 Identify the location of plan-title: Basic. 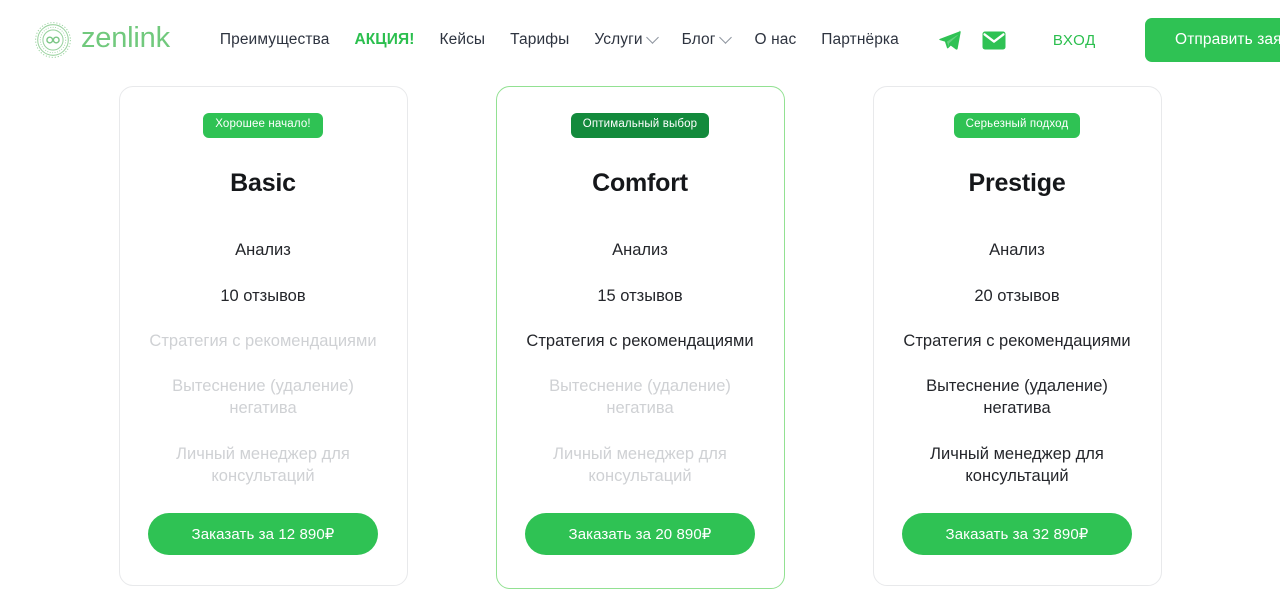
(263, 182).